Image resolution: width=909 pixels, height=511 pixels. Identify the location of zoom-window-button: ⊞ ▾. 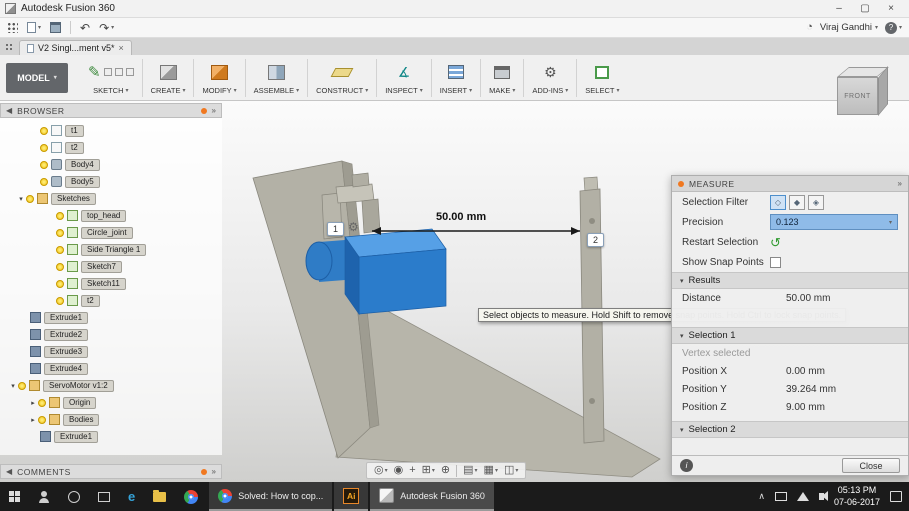
(428, 470).